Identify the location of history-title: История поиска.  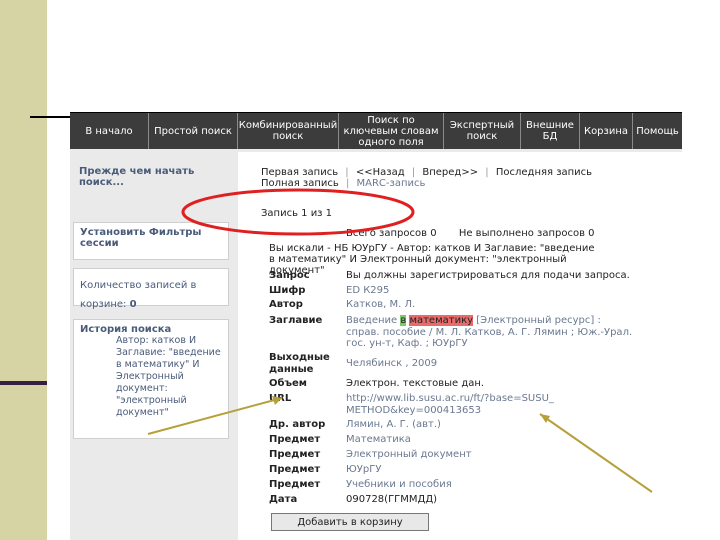
(126, 329).